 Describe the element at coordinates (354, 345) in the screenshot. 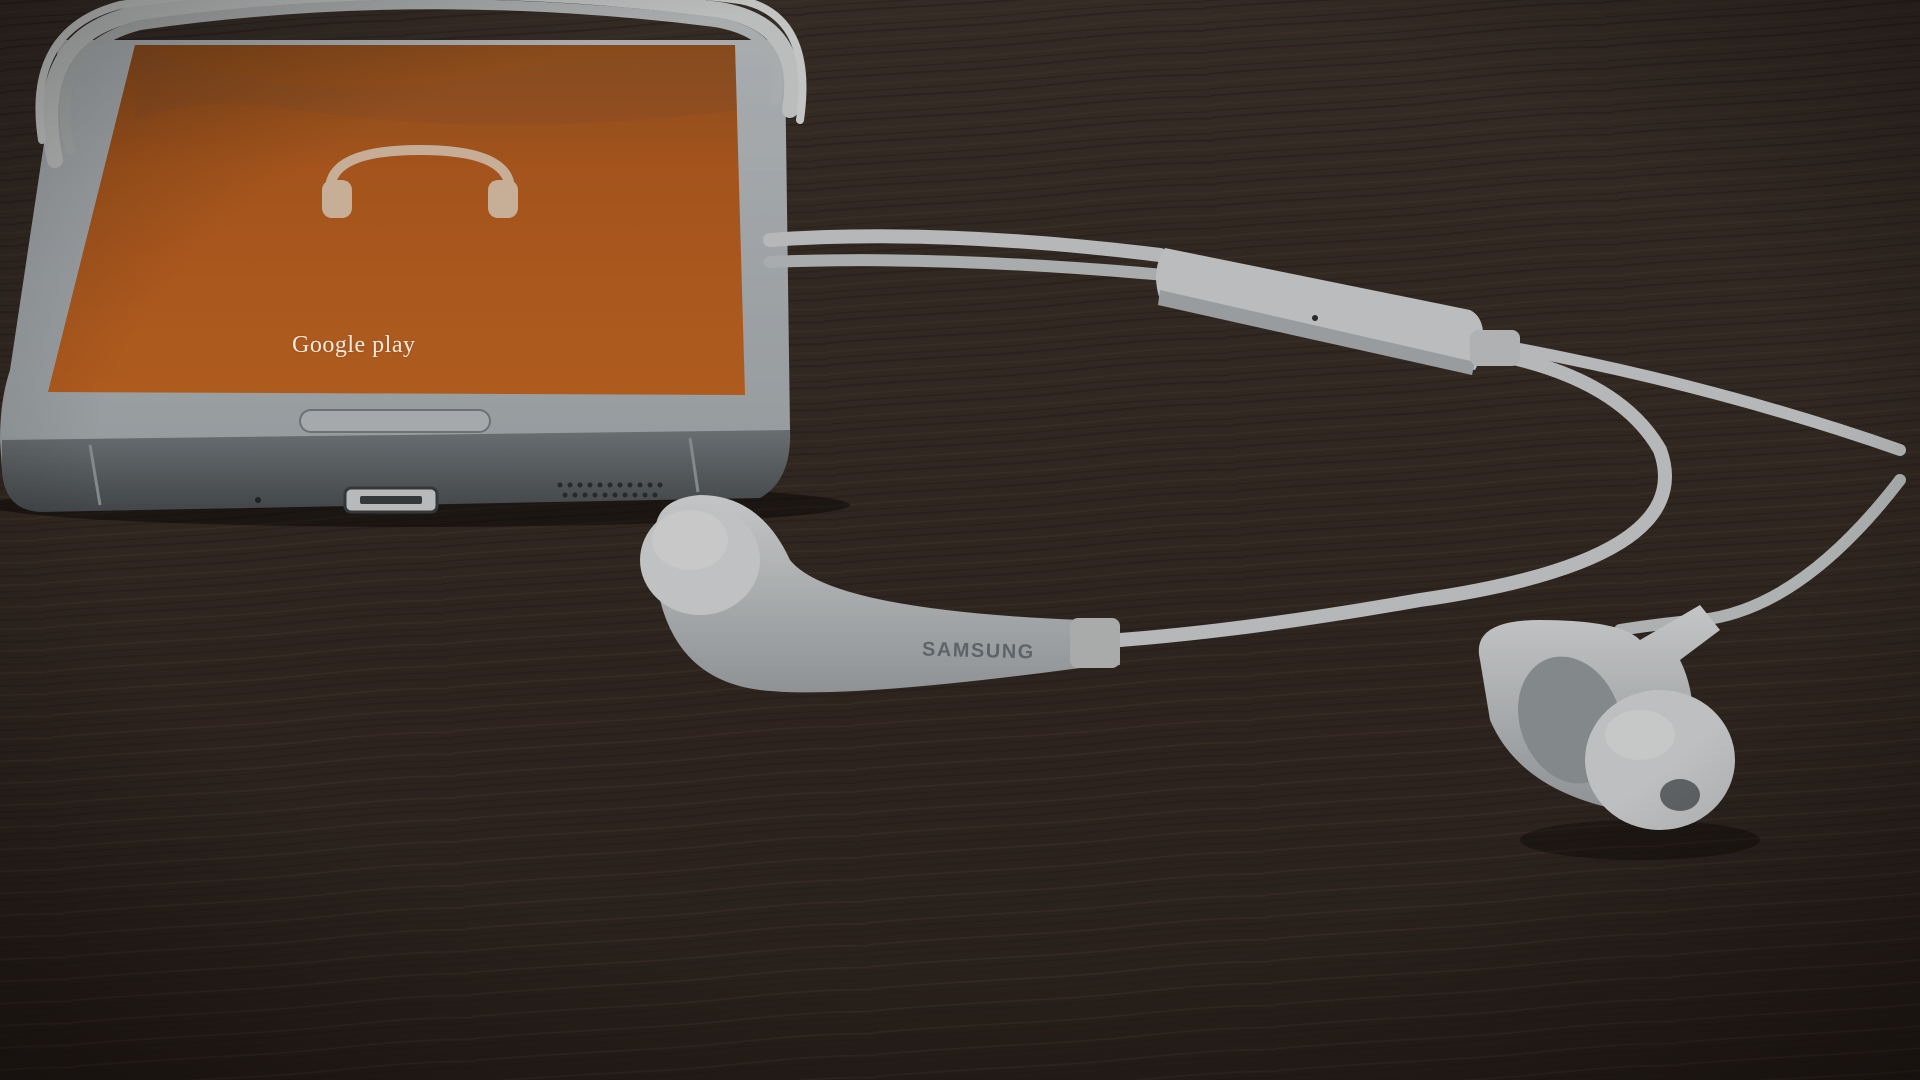

I see `google-play-label: Google play` at that location.